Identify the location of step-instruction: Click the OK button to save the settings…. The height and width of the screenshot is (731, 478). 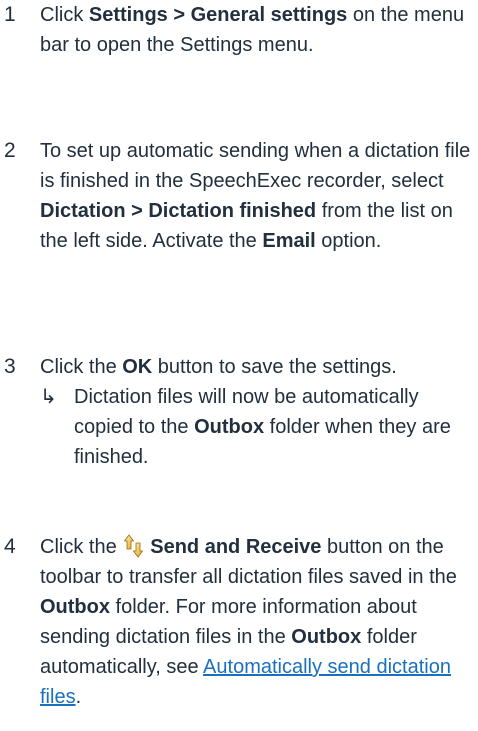
(258, 367).